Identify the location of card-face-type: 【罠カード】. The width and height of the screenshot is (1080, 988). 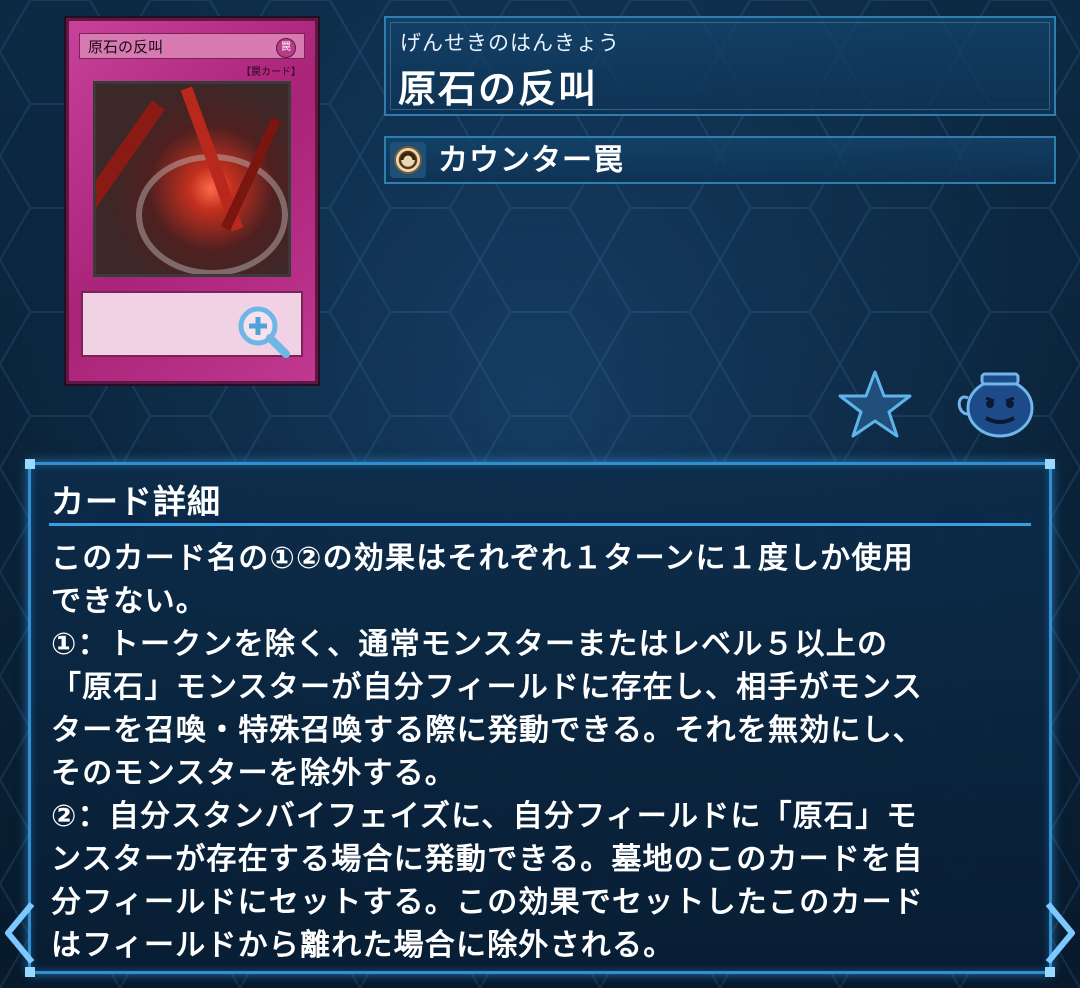
(271, 72).